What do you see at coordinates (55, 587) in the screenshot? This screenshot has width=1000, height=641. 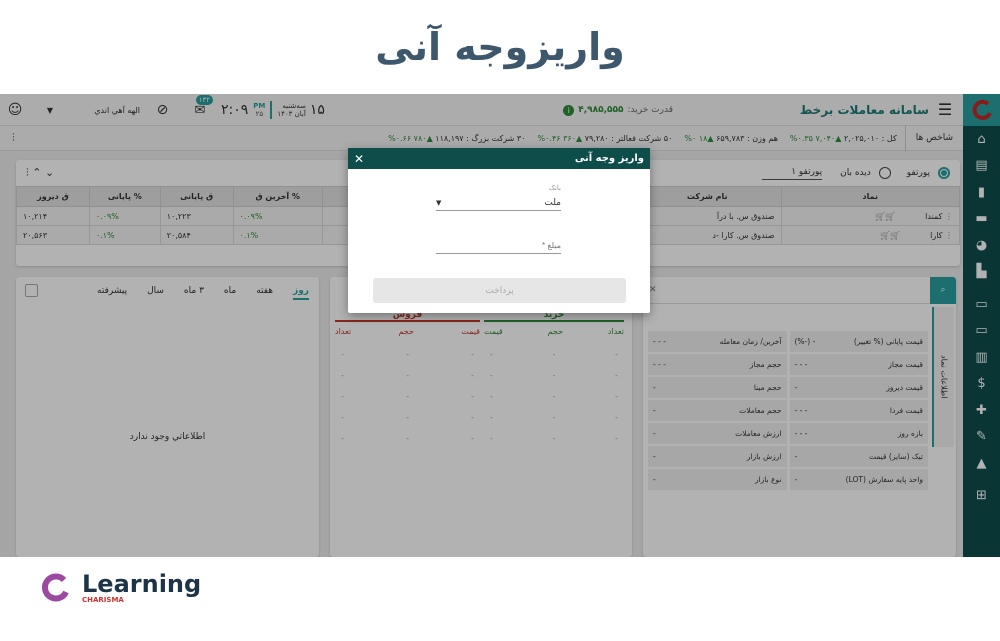 I see `learning-logo-icon` at bounding box center [55, 587].